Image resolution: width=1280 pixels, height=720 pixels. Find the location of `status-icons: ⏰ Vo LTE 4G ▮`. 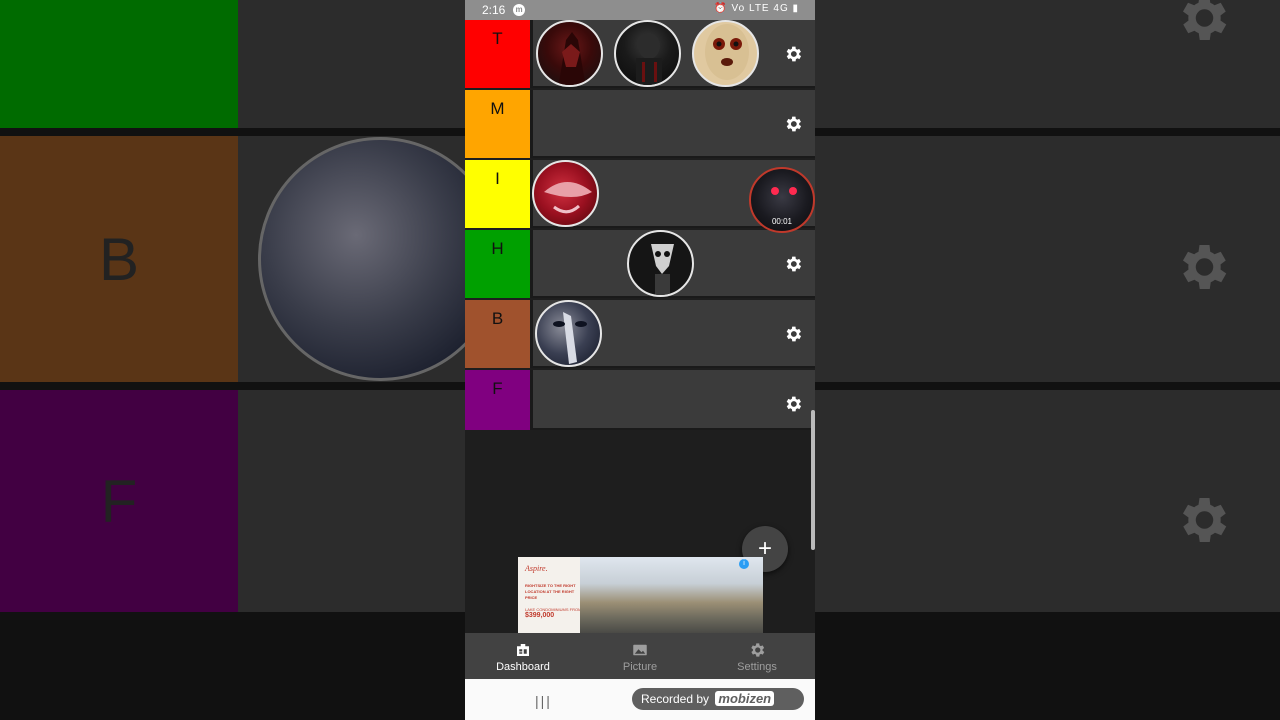

status-icons: ⏰ Vo LTE 4G ▮ is located at coordinates (756, 8).